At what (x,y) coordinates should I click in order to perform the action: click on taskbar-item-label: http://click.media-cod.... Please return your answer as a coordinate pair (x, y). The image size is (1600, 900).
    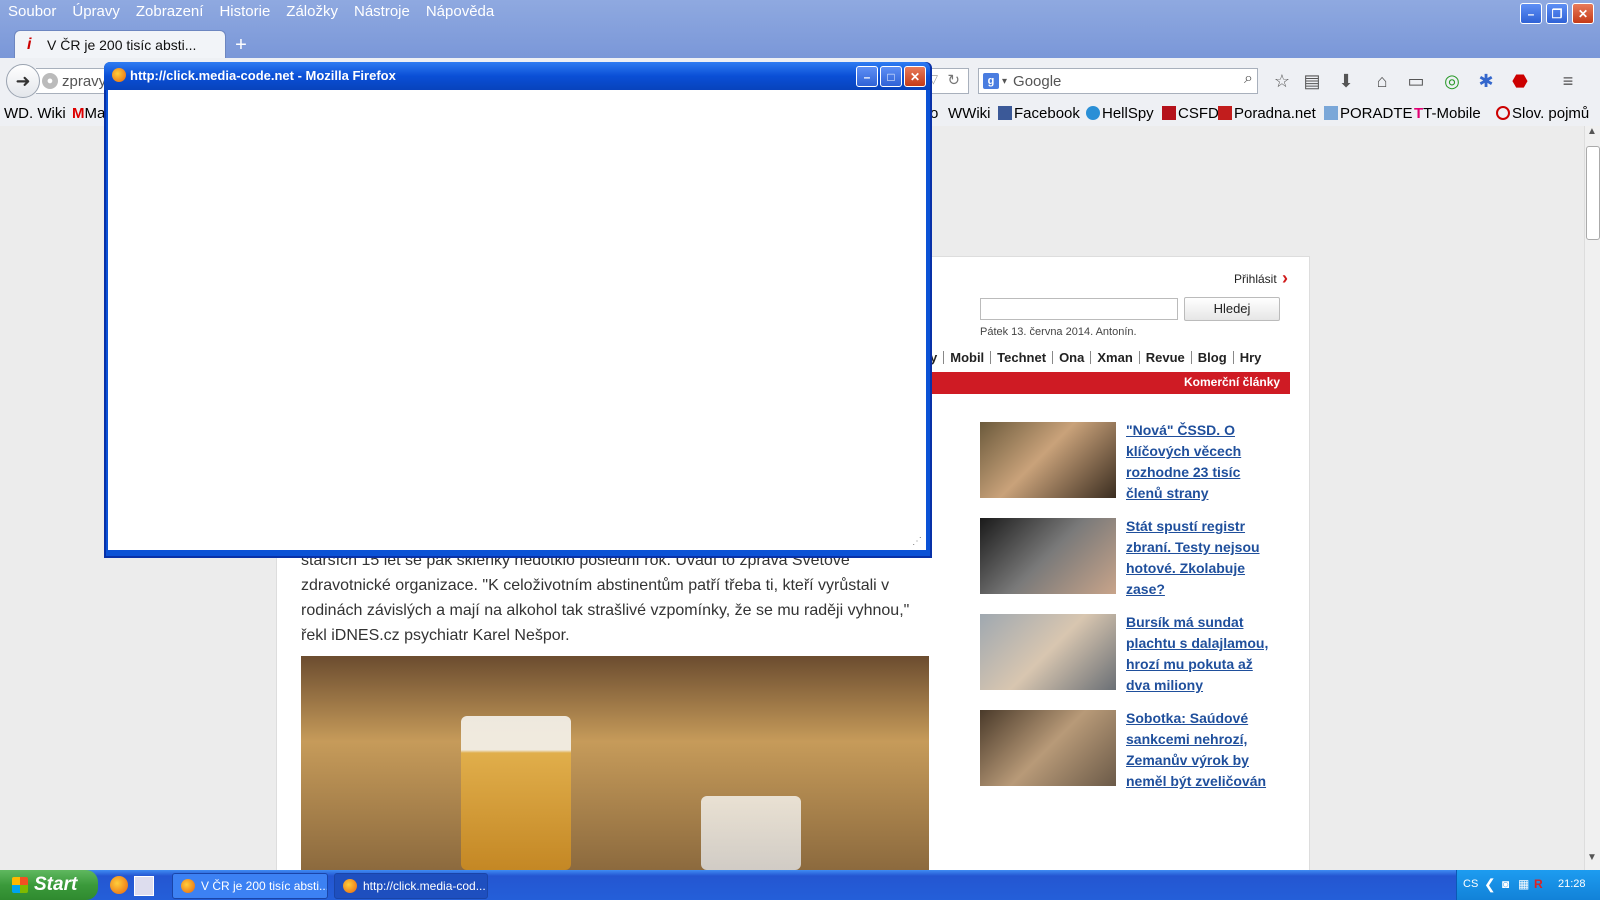
    Looking at the image, I should click on (424, 886).